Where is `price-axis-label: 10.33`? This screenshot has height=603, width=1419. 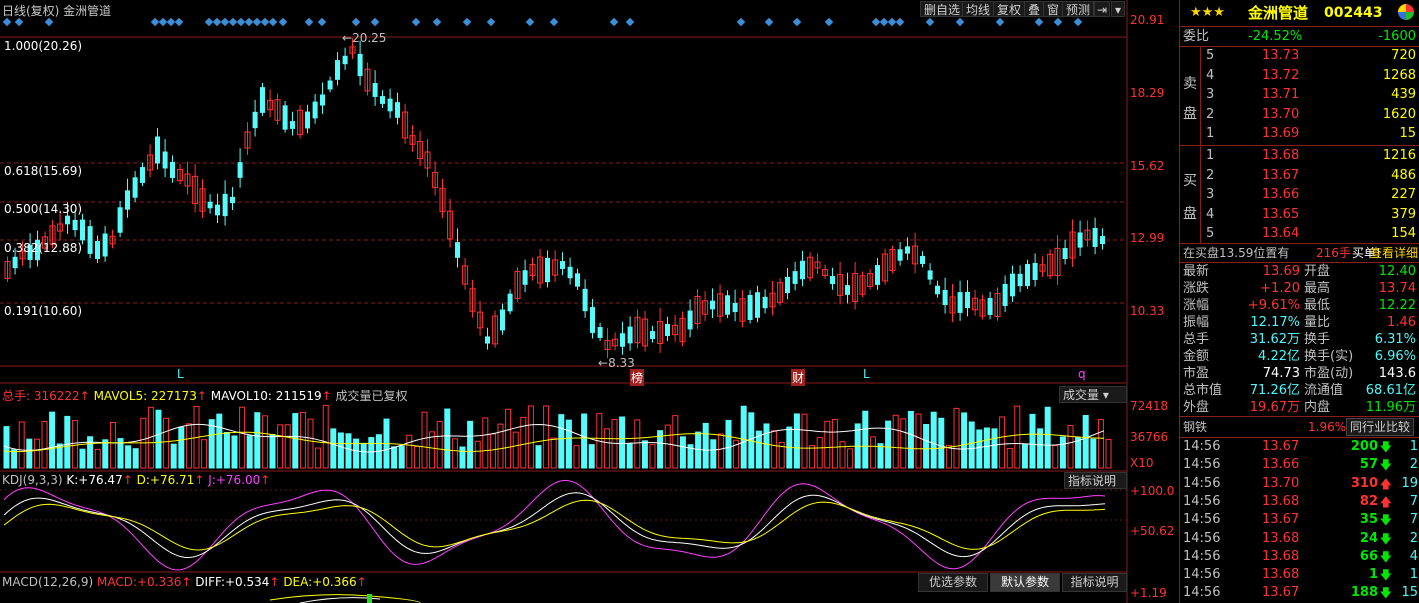
price-axis-label: 10.33 is located at coordinates (1147, 311).